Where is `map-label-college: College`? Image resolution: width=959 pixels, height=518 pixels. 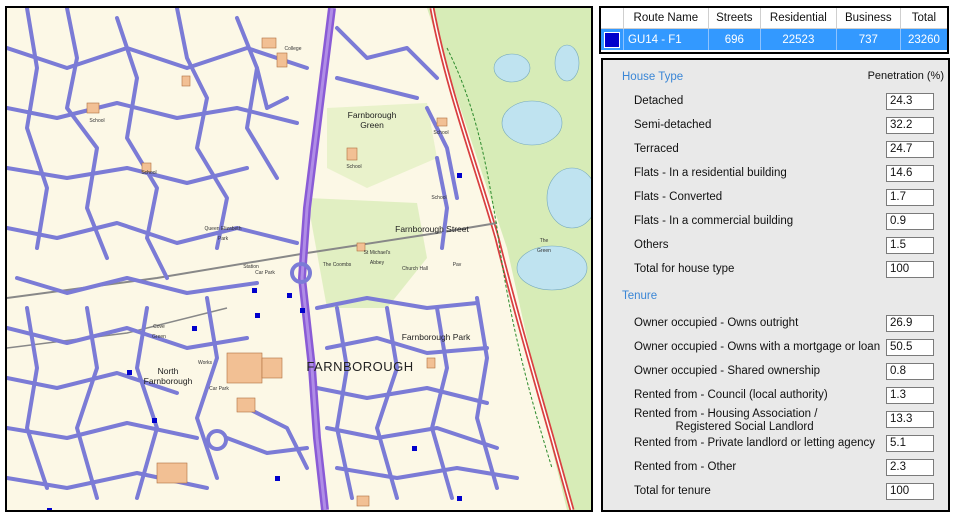 map-label-college: College is located at coordinates (293, 49).